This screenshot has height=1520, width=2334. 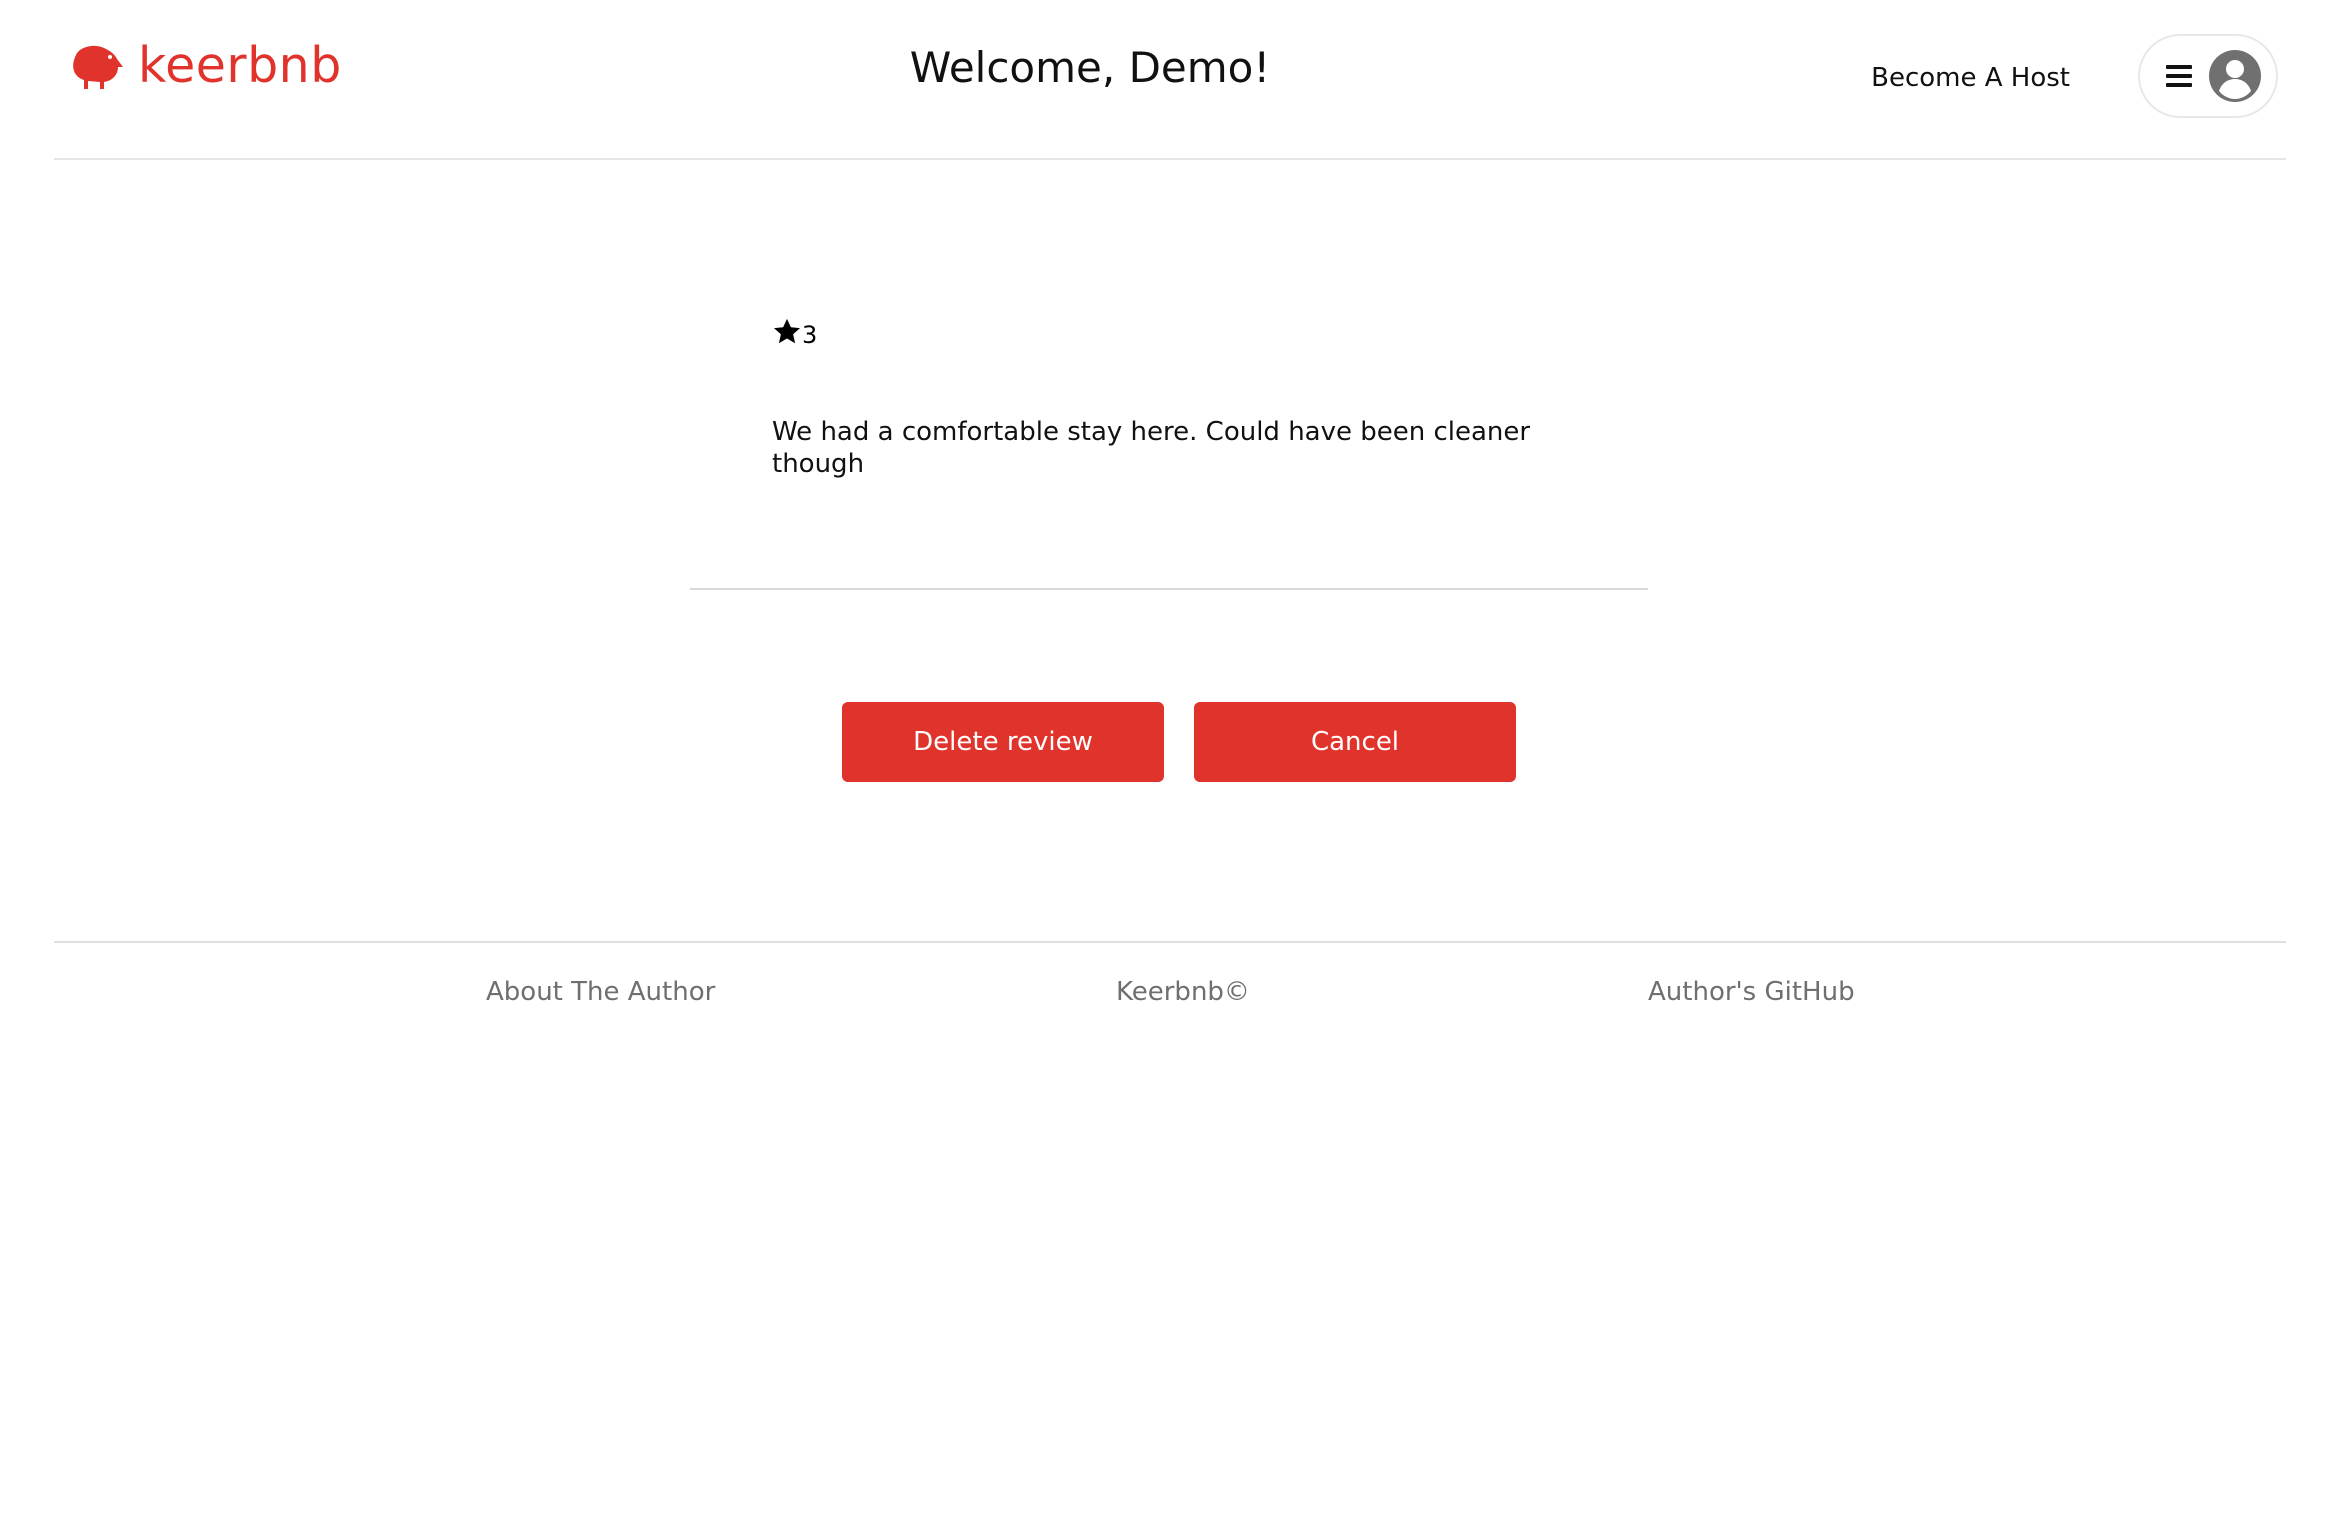 I want to click on delete-review-button: Delete review, so click(x=1003, y=742).